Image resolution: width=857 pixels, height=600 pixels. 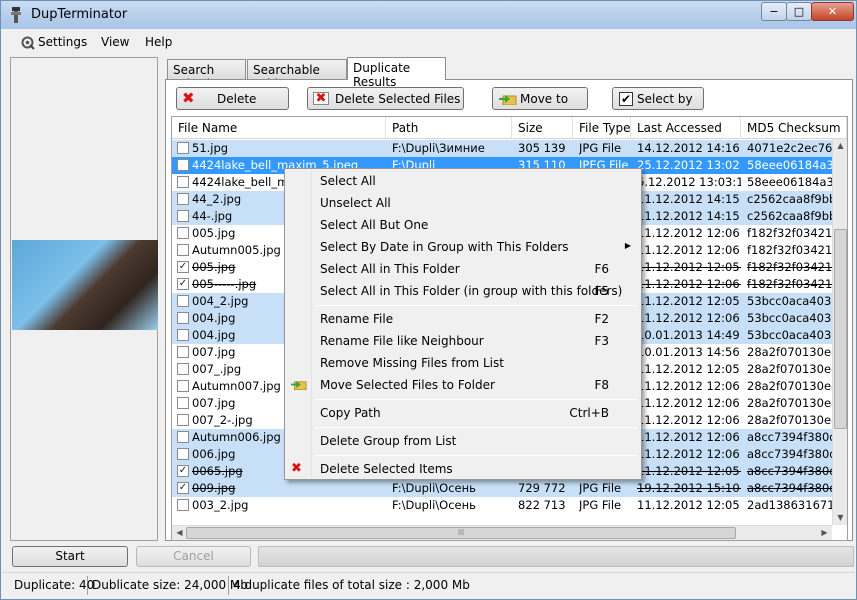 What do you see at coordinates (461, 533) in the screenshot?
I see `horizontal-scroll-thumb: |||` at bounding box center [461, 533].